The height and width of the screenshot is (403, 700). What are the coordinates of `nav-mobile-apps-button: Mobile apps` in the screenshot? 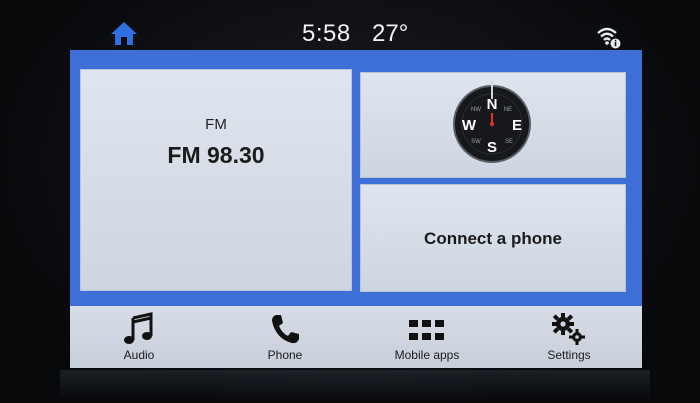 It's located at (427, 337).